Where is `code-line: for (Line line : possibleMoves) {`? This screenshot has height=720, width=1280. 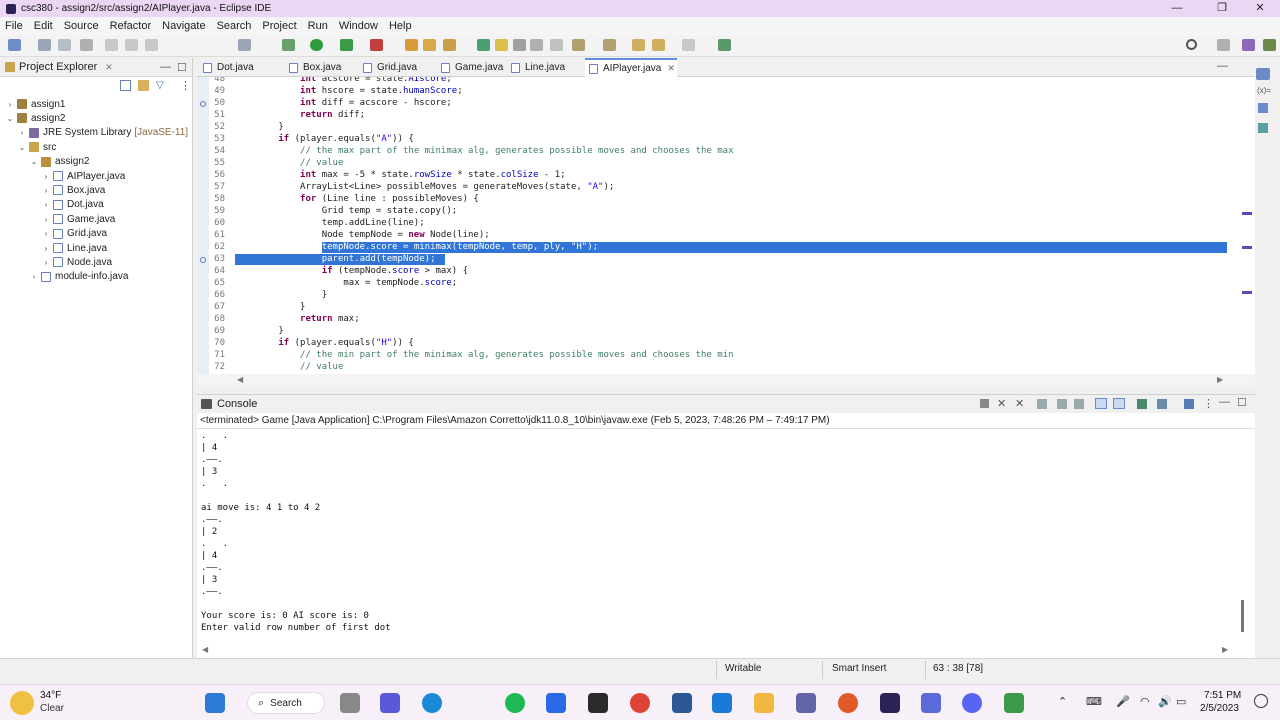
code-line: for (Line line : possibleMoves) { is located at coordinates (357, 199).